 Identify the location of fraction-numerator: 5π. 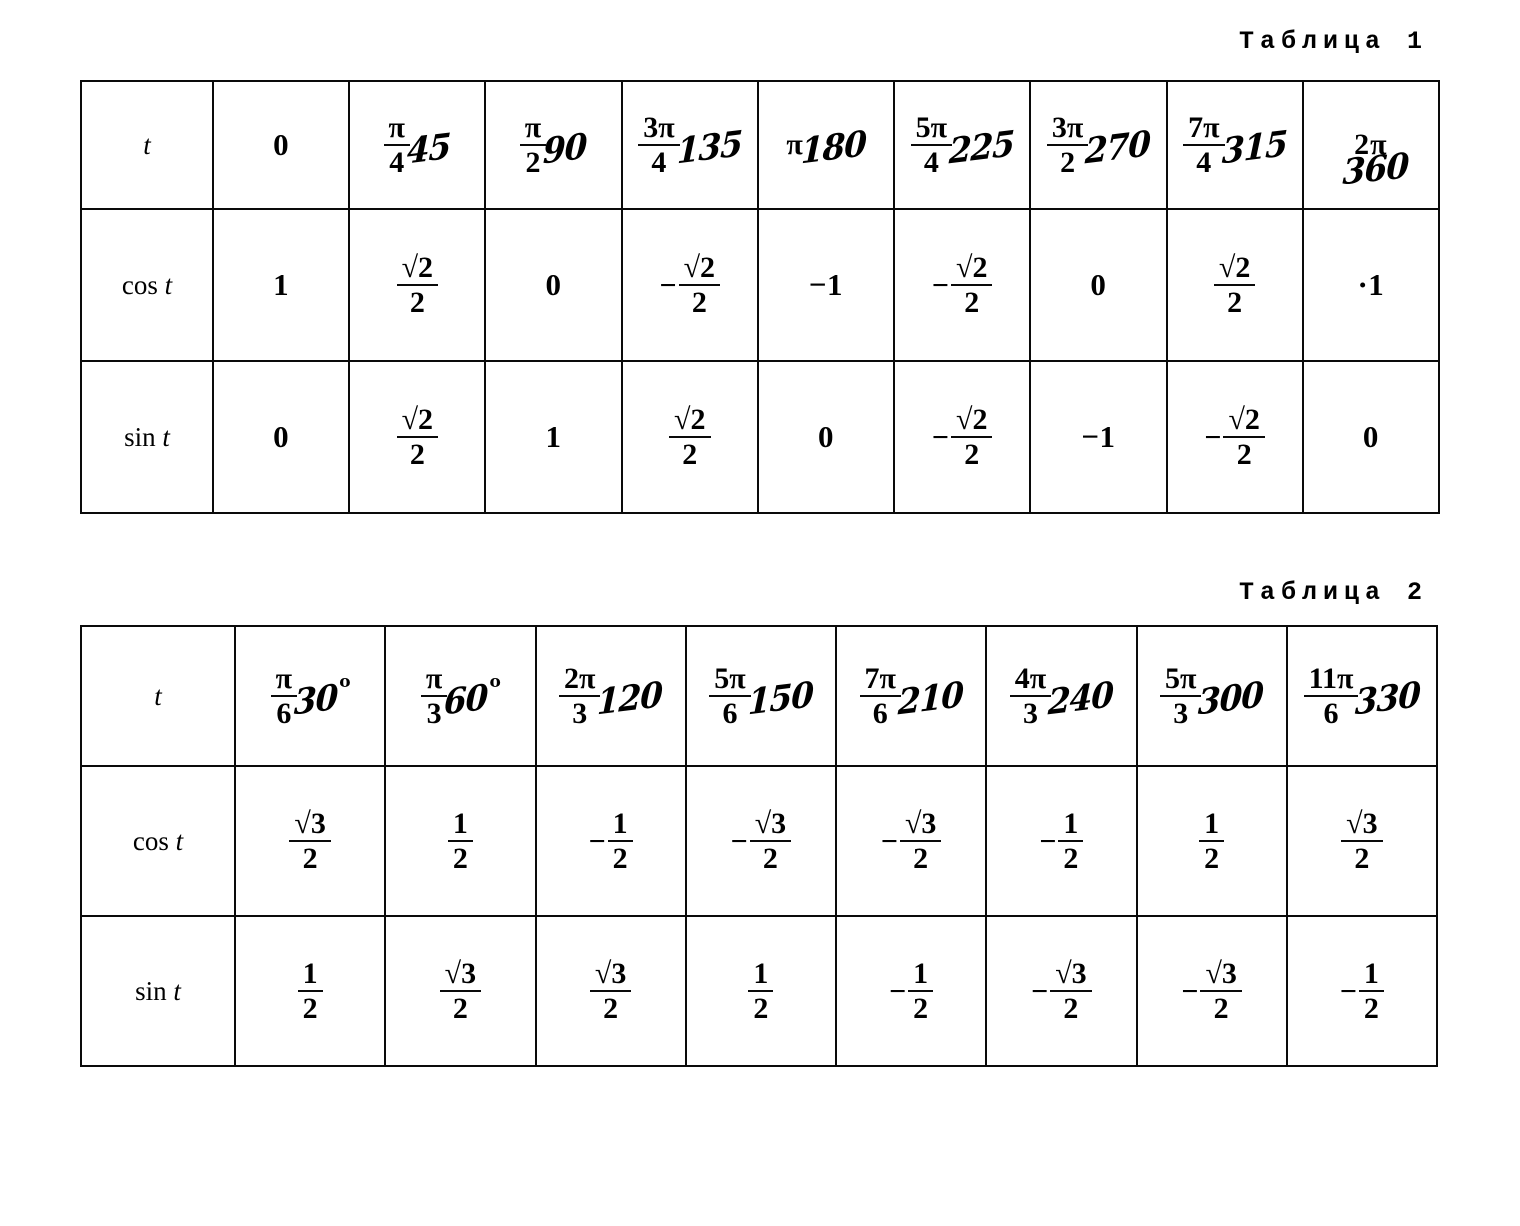
(1181, 680).